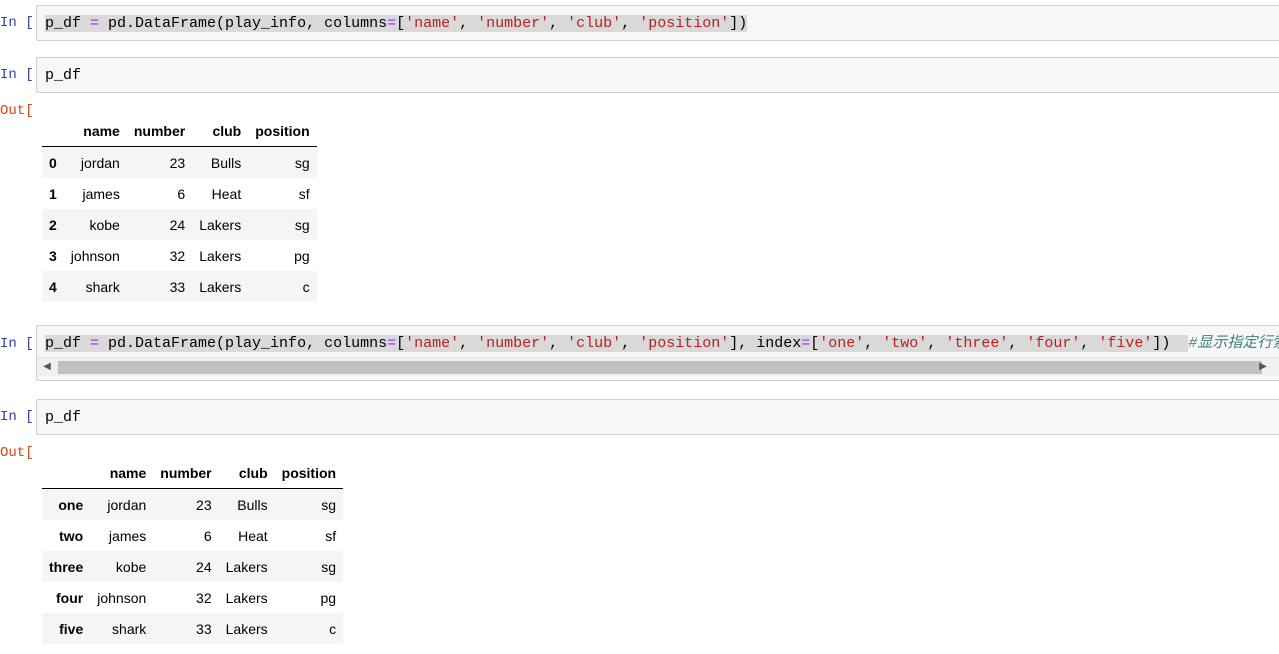  What do you see at coordinates (71, 628) in the screenshot?
I see `row-index: five` at bounding box center [71, 628].